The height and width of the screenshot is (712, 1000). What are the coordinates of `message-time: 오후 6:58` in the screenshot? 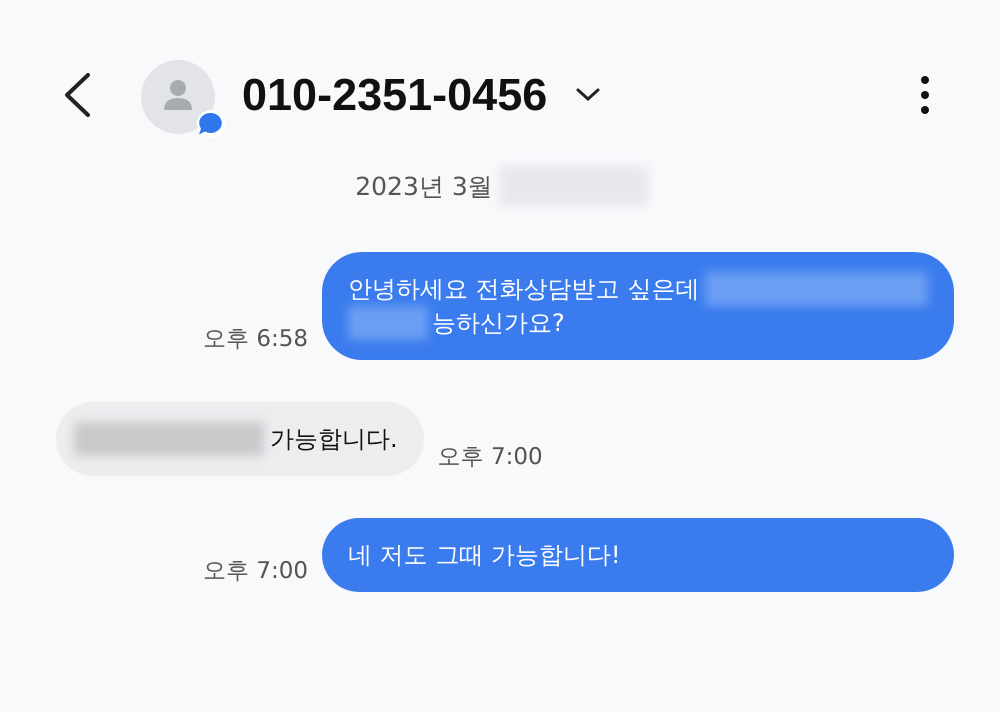 It's located at (255, 339).